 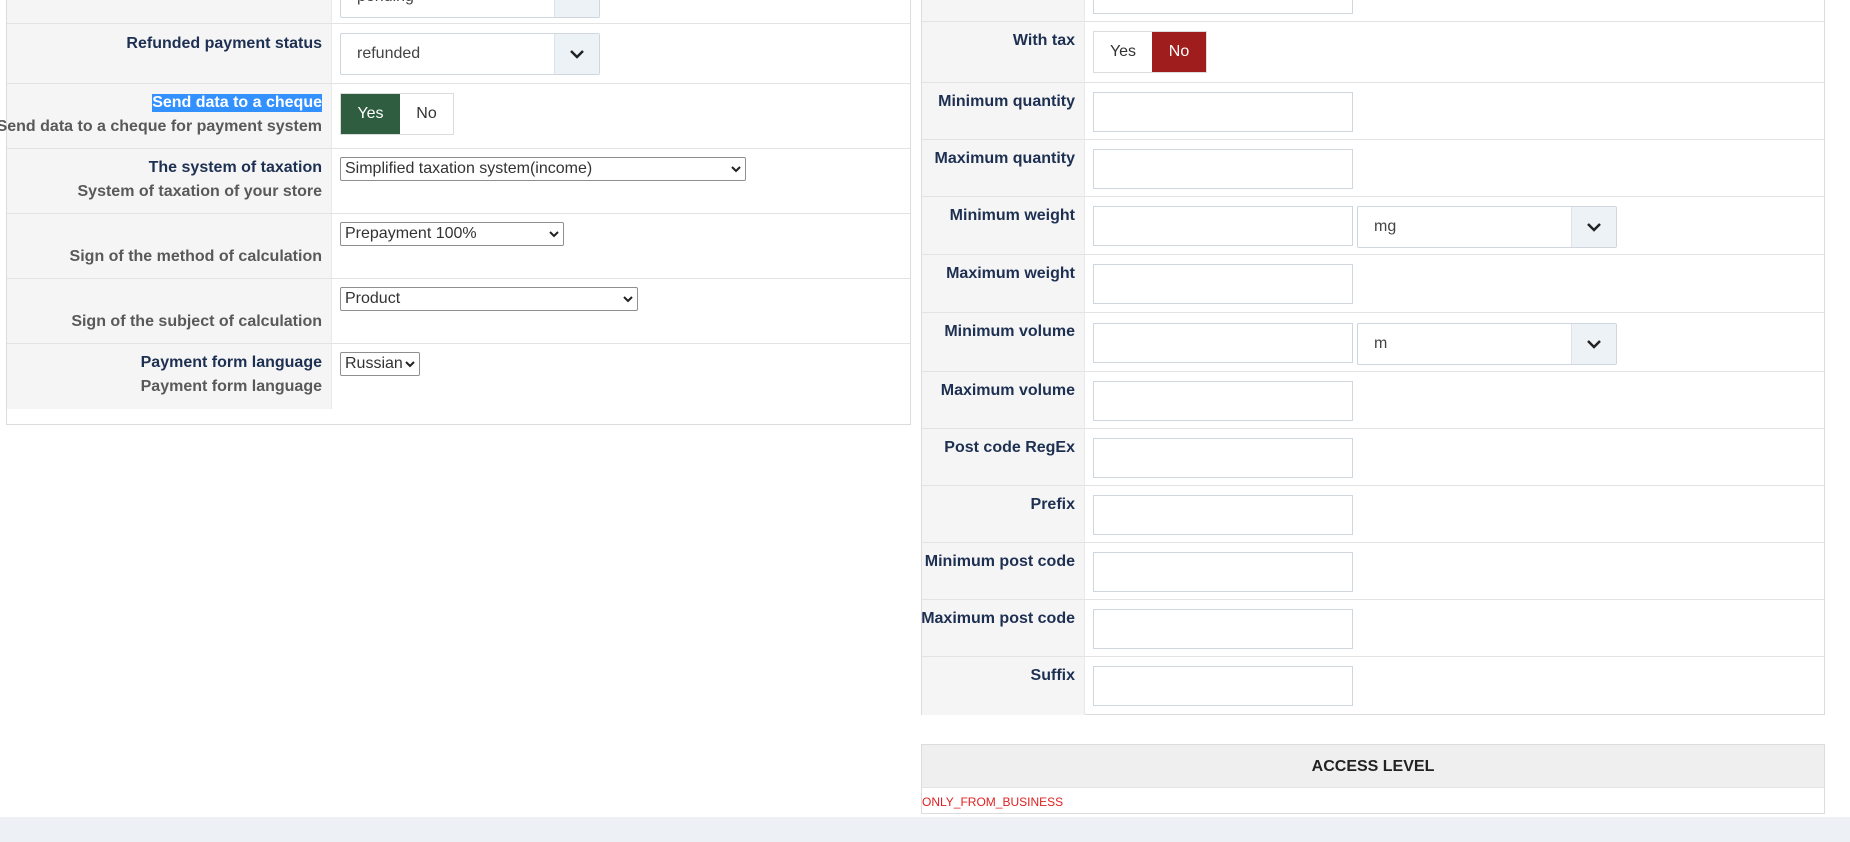 What do you see at coordinates (1043, 40) in the screenshot?
I see `with-tax-label: With tax` at bounding box center [1043, 40].